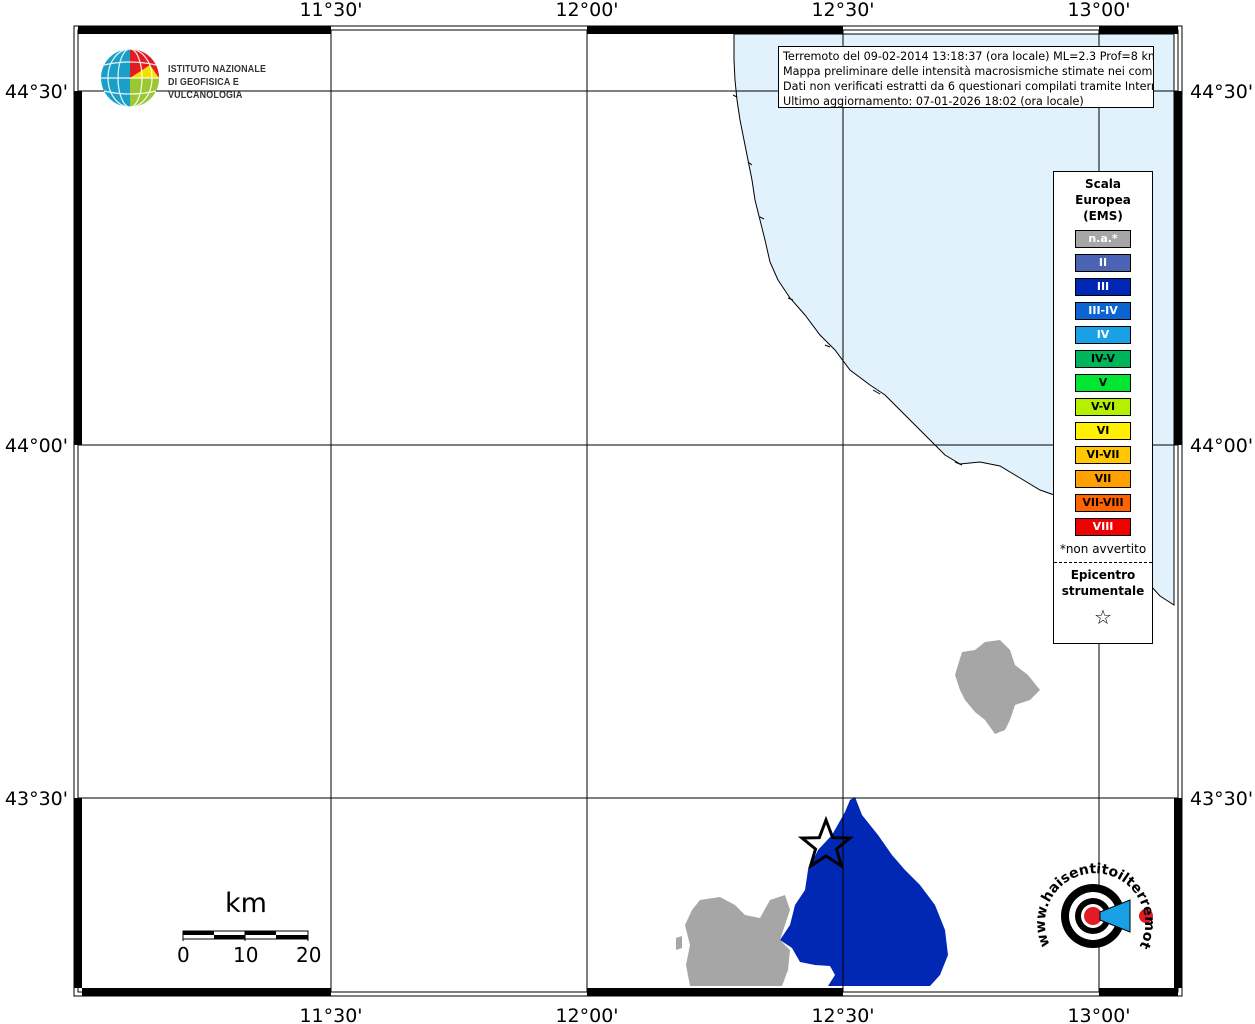 The image size is (1255, 1024). I want to click on legend-item: VI-VII, so click(1103, 455).